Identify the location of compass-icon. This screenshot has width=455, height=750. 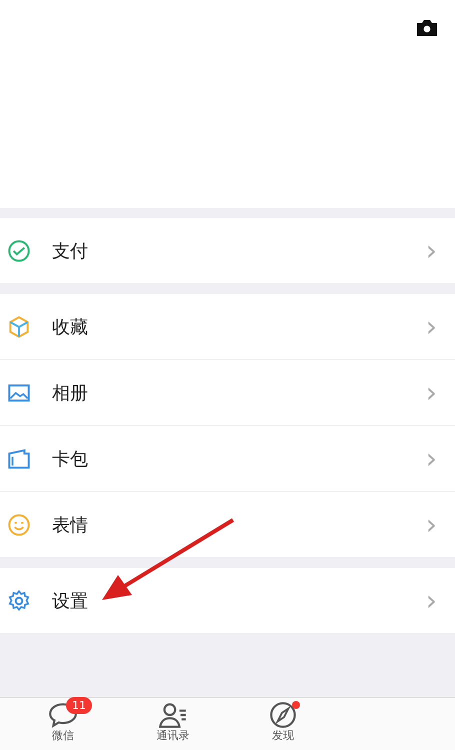
(283, 715).